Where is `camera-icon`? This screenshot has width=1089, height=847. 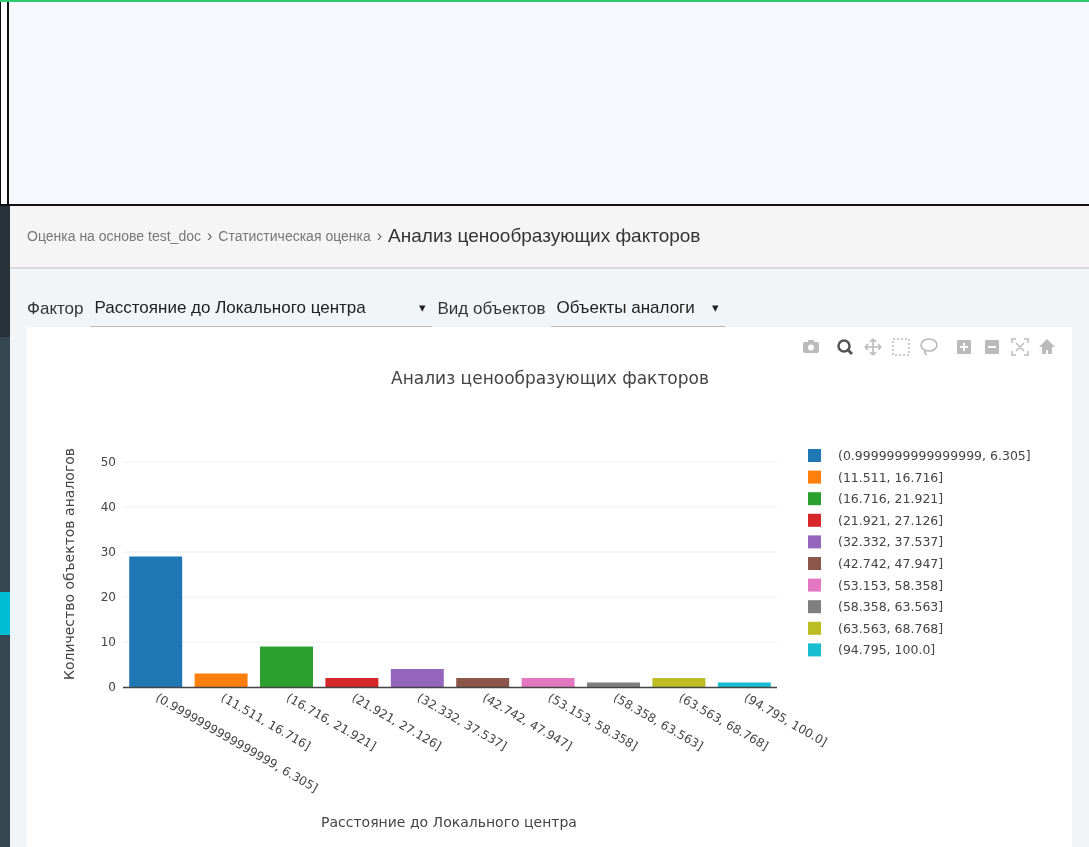
camera-icon is located at coordinates (811, 346).